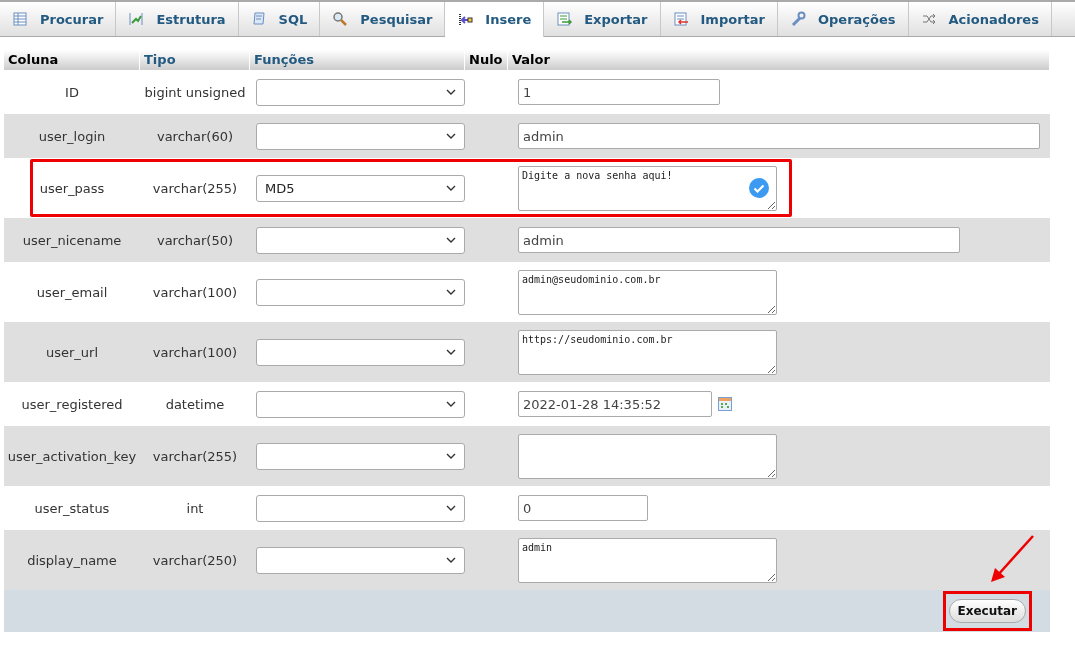 Image resolution: width=1075 pixels, height=645 pixels. I want to click on table-cell-text: user_email, so click(72, 292).